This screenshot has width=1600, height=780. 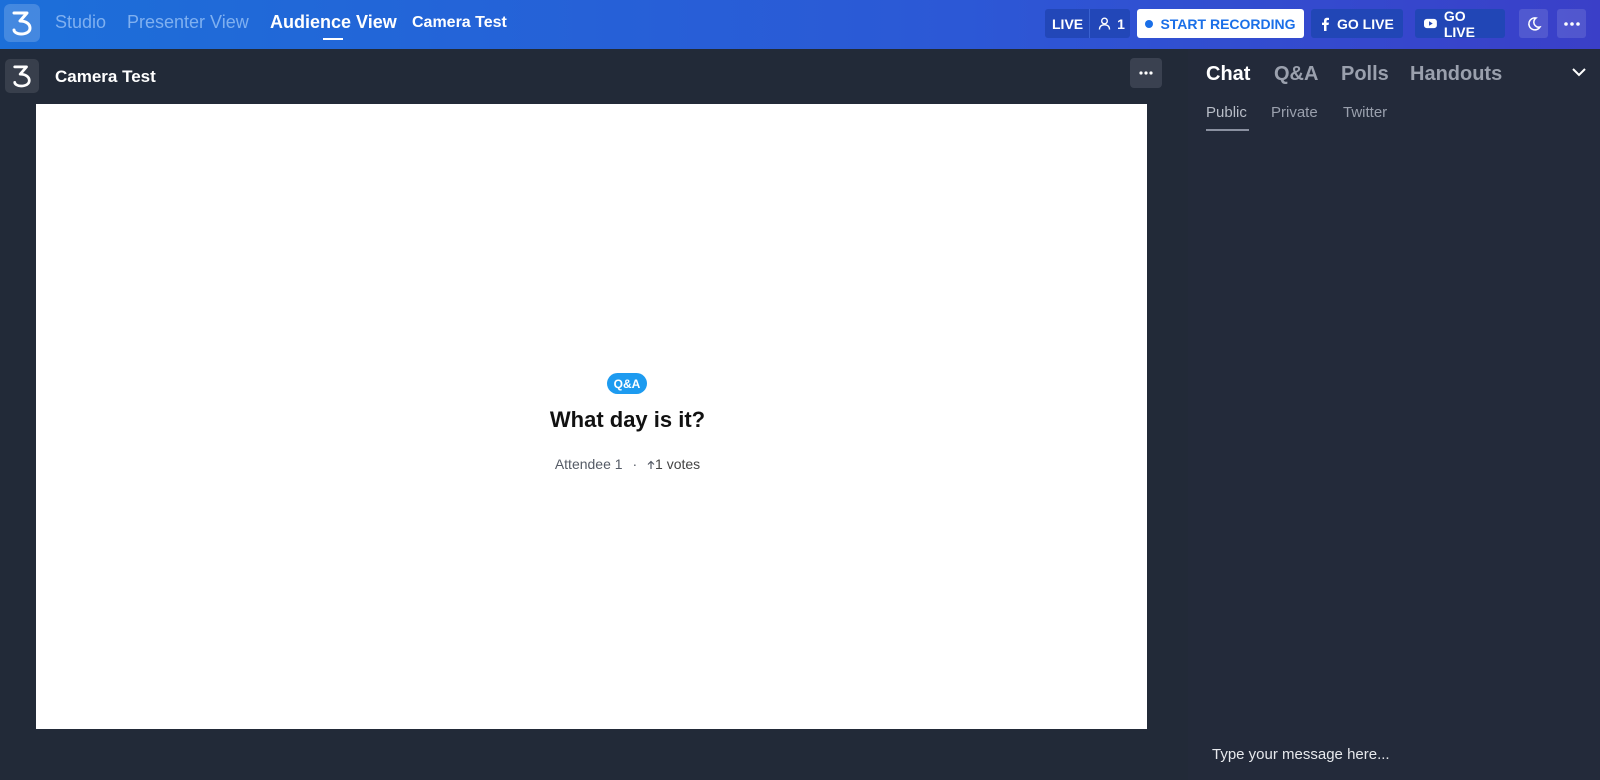 What do you see at coordinates (333, 39) in the screenshot?
I see `active-nav-indicator` at bounding box center [333, 39].